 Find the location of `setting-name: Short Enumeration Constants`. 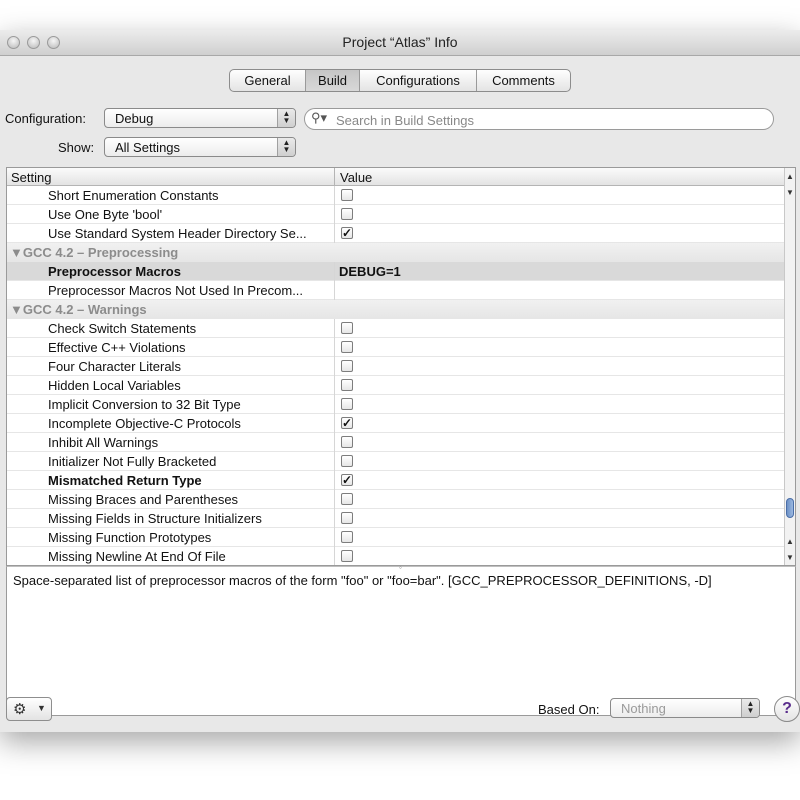

setting-name: Short Enumeration Constants is located at coordinates (133, 195).